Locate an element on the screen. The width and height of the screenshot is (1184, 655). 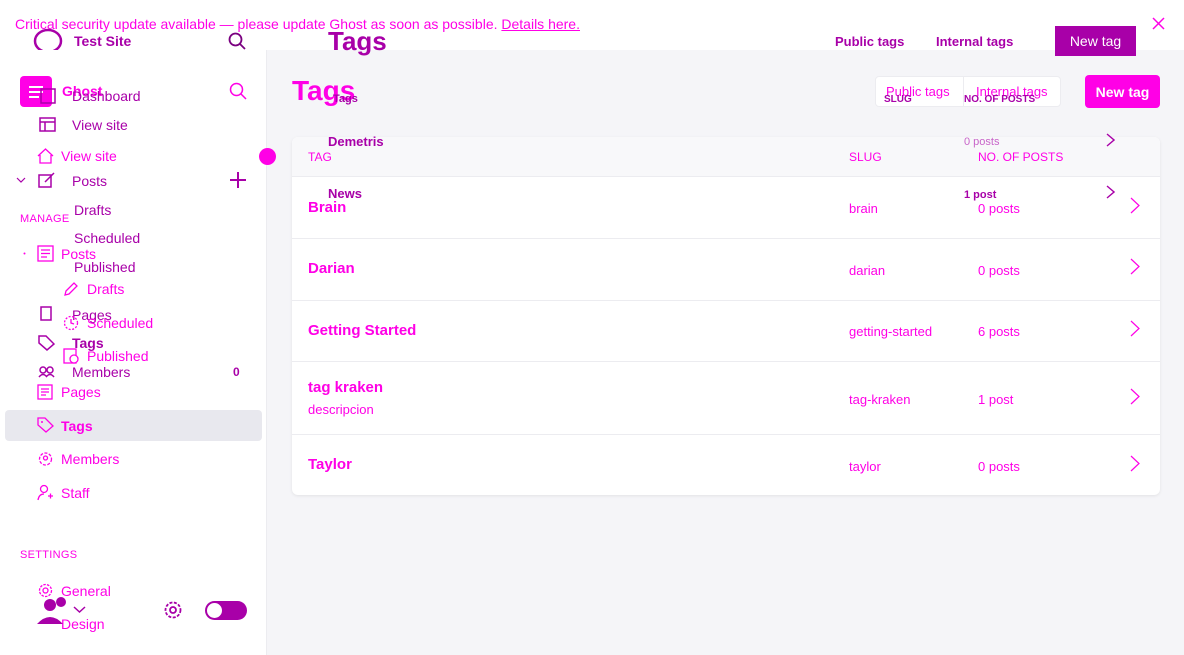
tag-description: descripcion is located at coordinates (341, 409).